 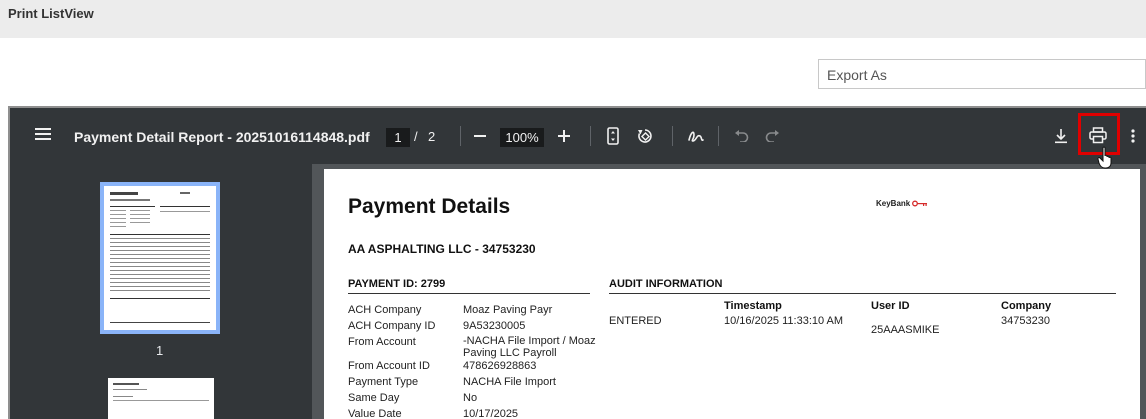 What do you see at coordinates (905, 330) in the screenshot?
I see `audit-user-id: 25AAASMIKE` at bounding box center [905, 330].